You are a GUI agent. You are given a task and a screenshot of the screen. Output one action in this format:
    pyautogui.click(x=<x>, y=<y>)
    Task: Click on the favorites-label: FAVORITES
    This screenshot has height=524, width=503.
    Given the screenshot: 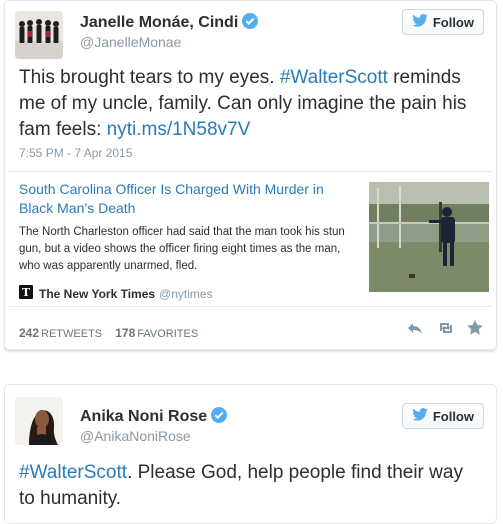 What is the action you would take?
    pyautogui.click(x=167, y=334)
    